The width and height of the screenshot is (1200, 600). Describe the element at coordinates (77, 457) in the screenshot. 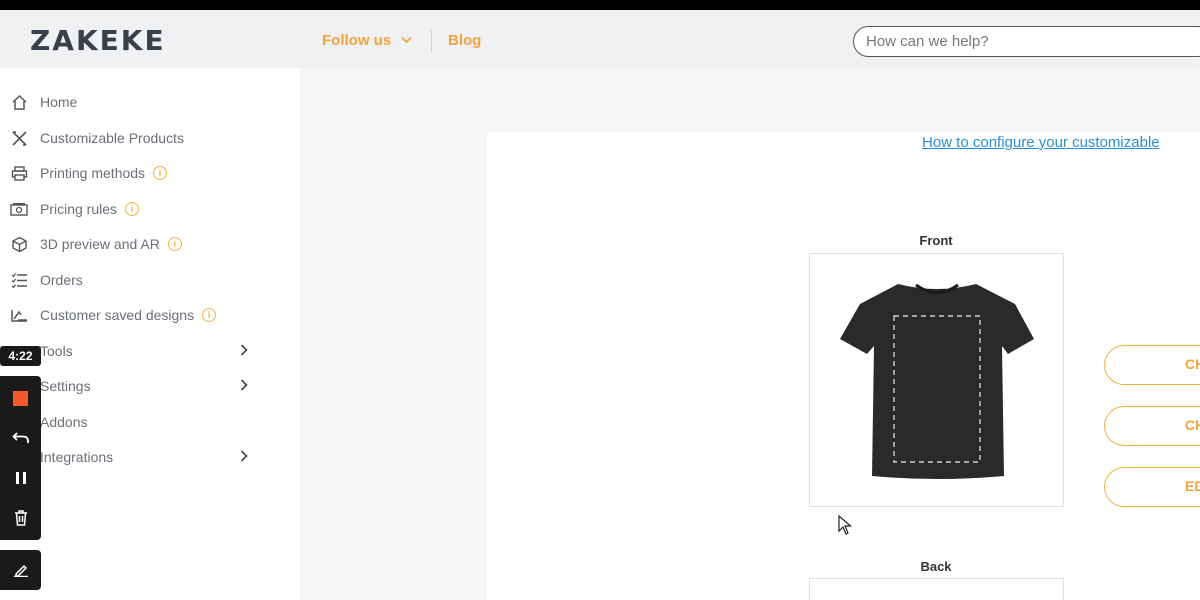

I see `sidebar-item-label: Integrations` at that location.